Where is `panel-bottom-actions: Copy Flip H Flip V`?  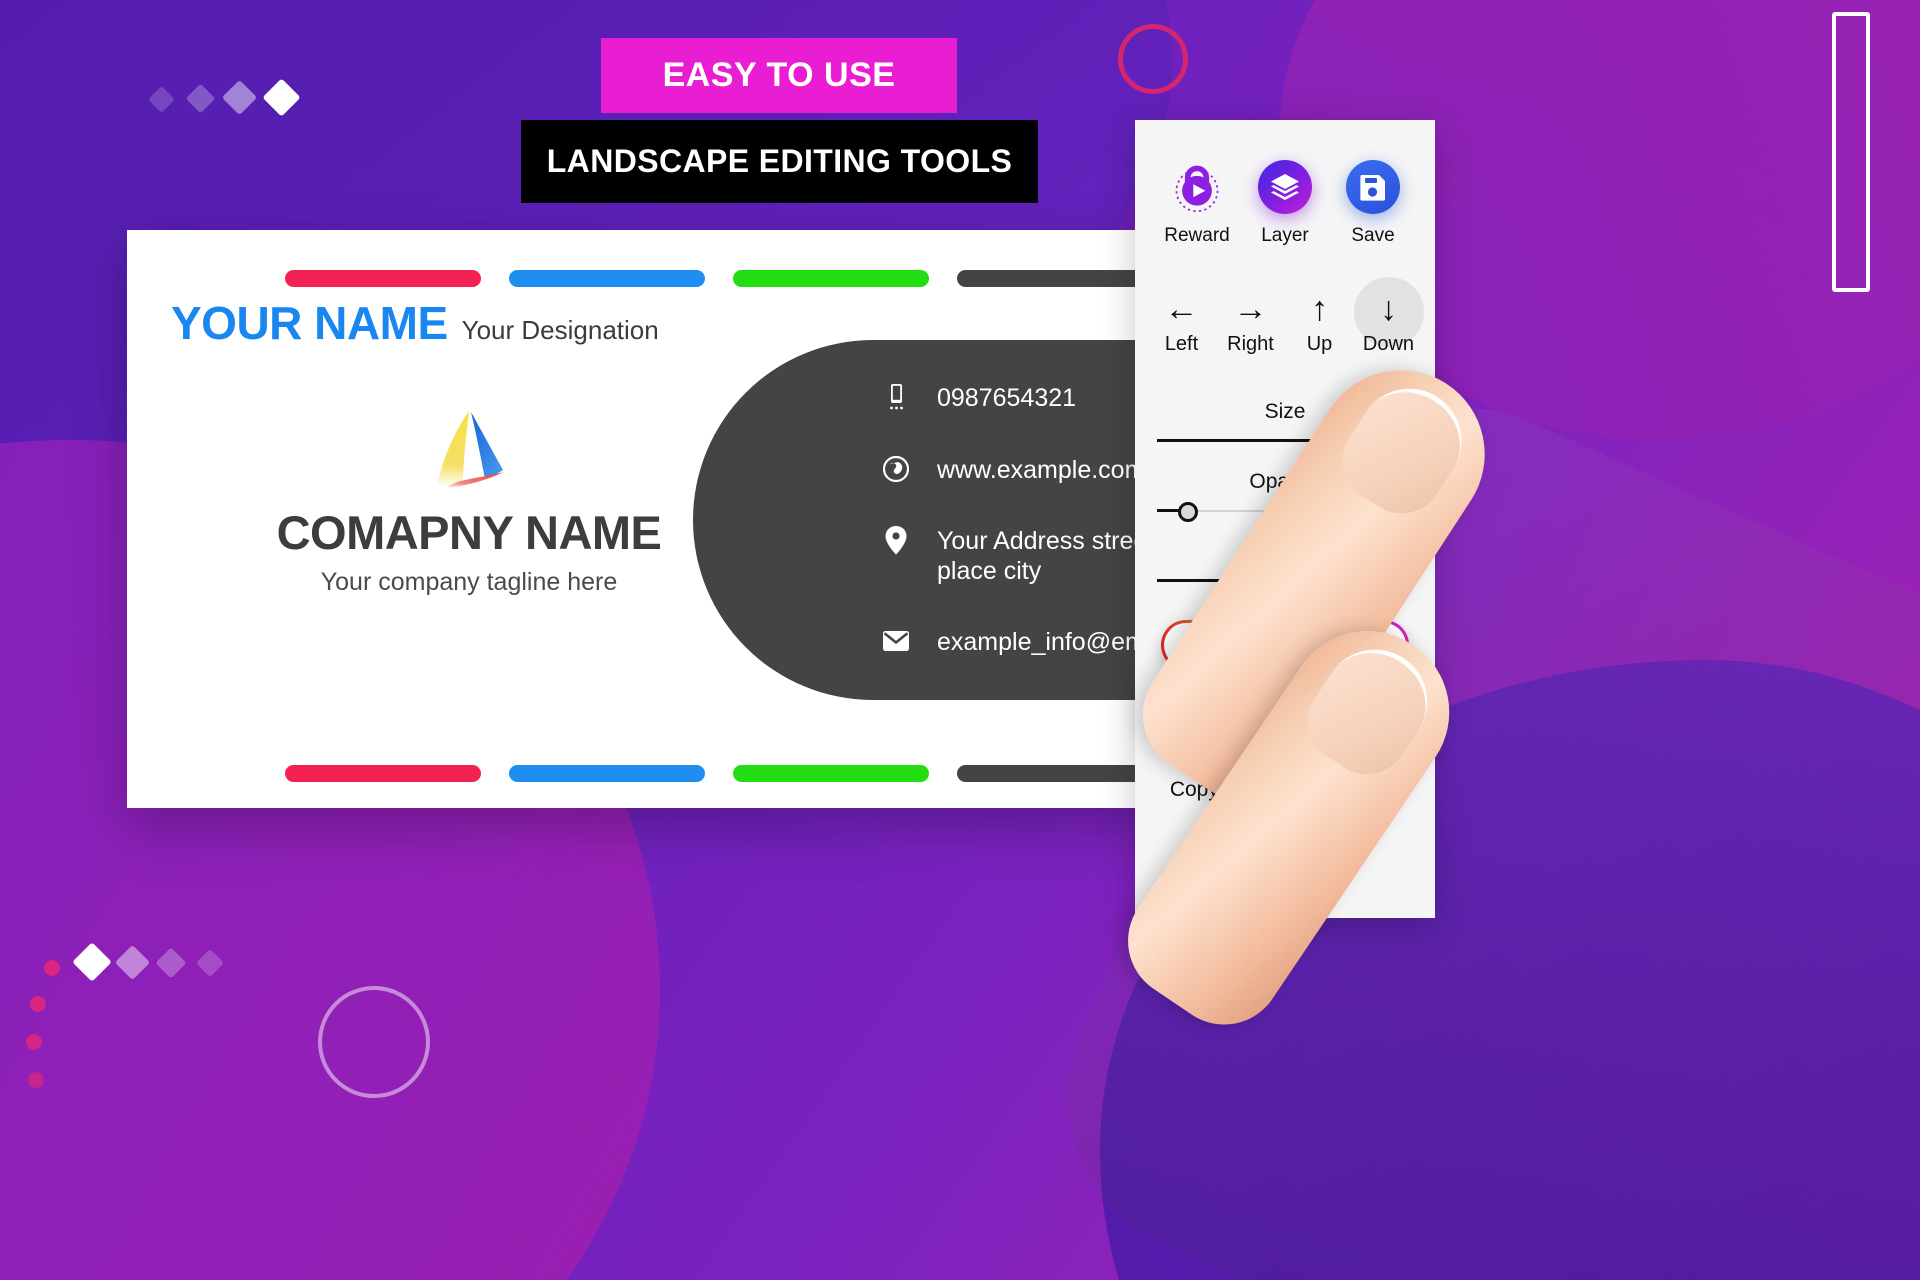 panel-bottom-actions: Copy Flip H Flip V is located at coordinates (1285, 736).